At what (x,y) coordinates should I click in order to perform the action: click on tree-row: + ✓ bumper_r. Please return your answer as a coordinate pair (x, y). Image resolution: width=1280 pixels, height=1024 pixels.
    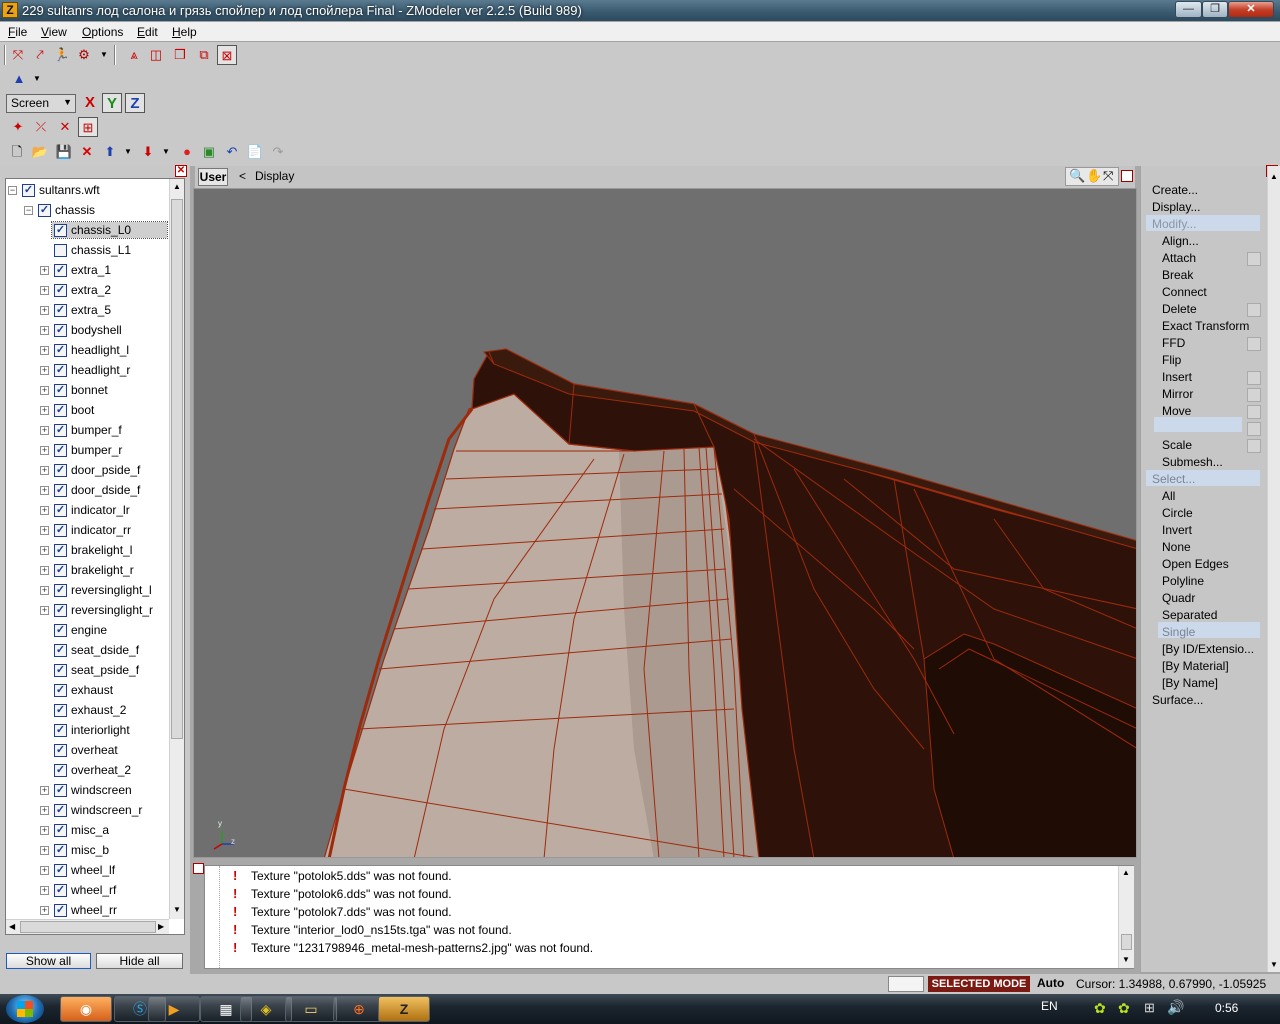
    Looking at the image, I should click on (87, 450).